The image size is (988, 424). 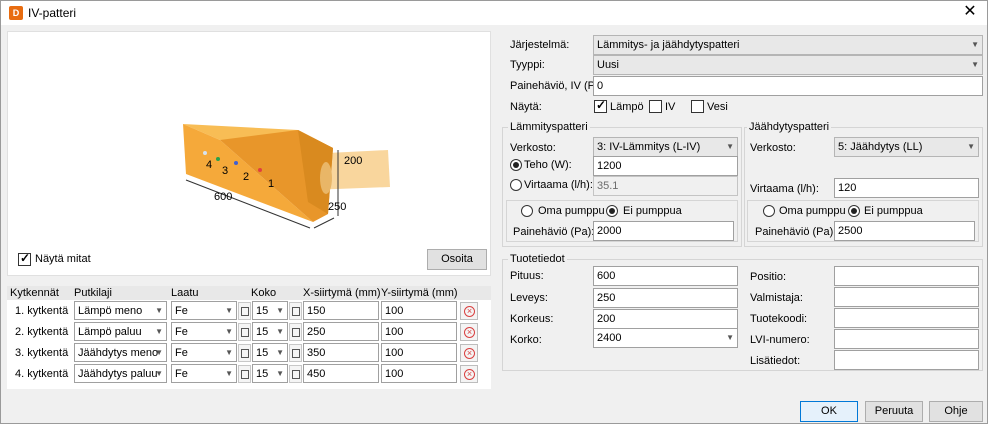 I want to click on heating-power-radio, so click(x=516, y=165).